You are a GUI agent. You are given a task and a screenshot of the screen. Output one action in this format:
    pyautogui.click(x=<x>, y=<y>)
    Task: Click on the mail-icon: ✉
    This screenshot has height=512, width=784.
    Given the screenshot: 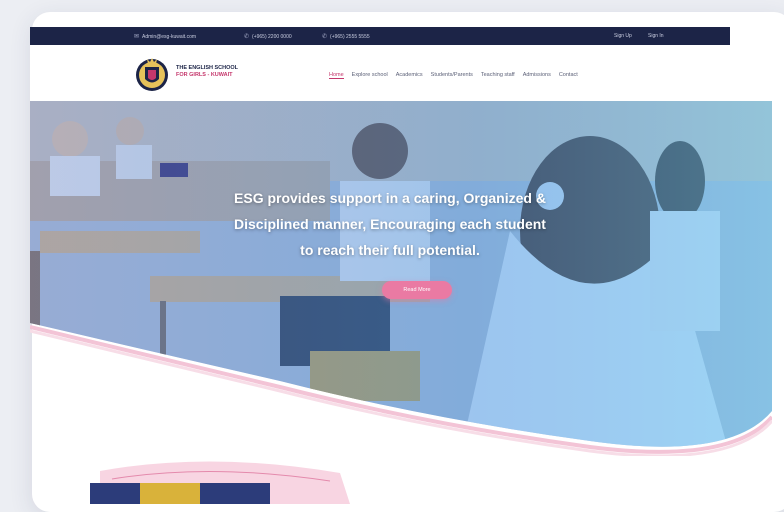 What is the action you would take?
    pyautogui.click(x=137, y=37)
    